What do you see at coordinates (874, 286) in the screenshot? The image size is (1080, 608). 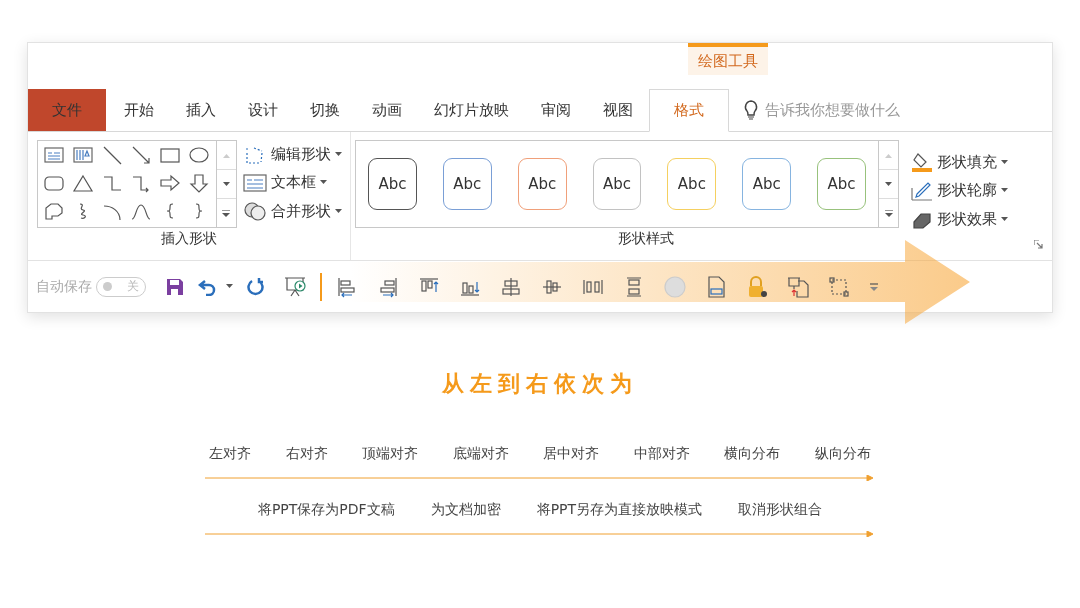 I see `more-icon` at bounding box center [874, 286].